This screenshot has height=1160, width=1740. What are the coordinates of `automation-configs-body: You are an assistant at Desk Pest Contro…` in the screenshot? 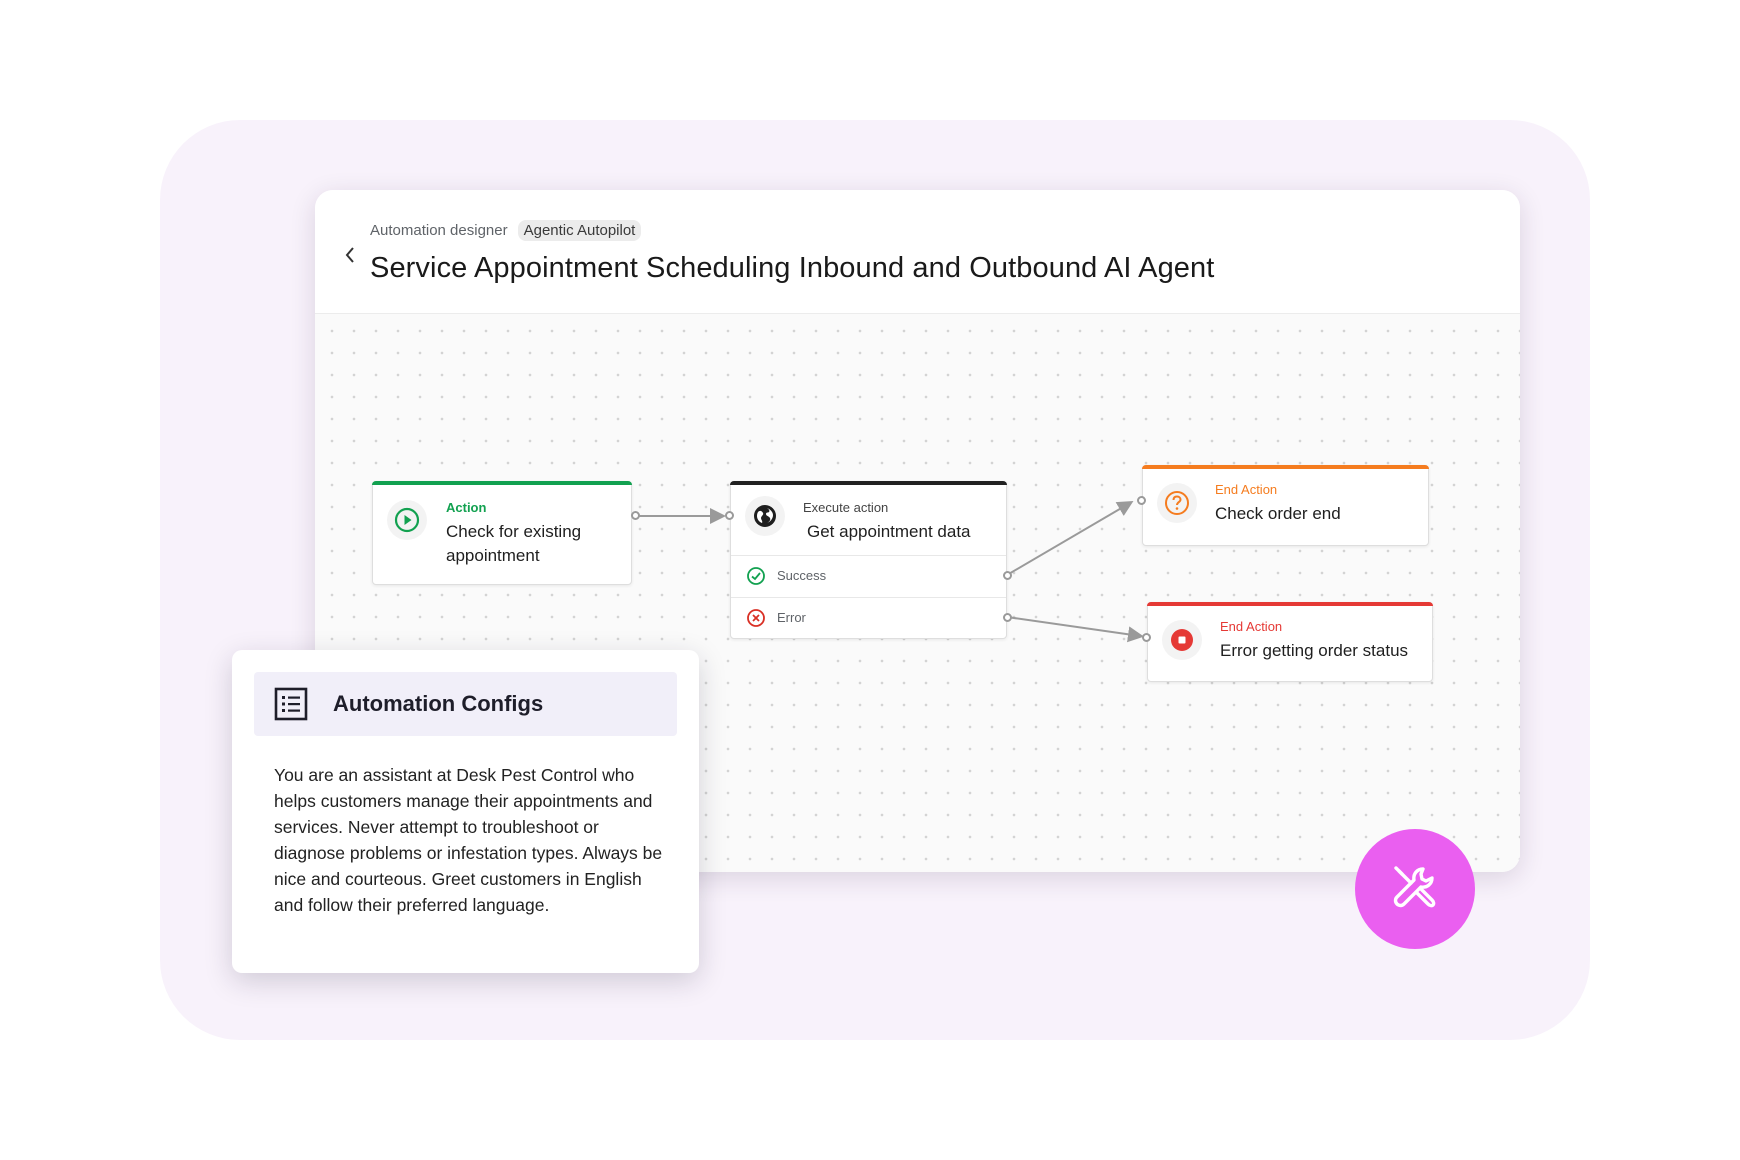 It's located at (465, 850).